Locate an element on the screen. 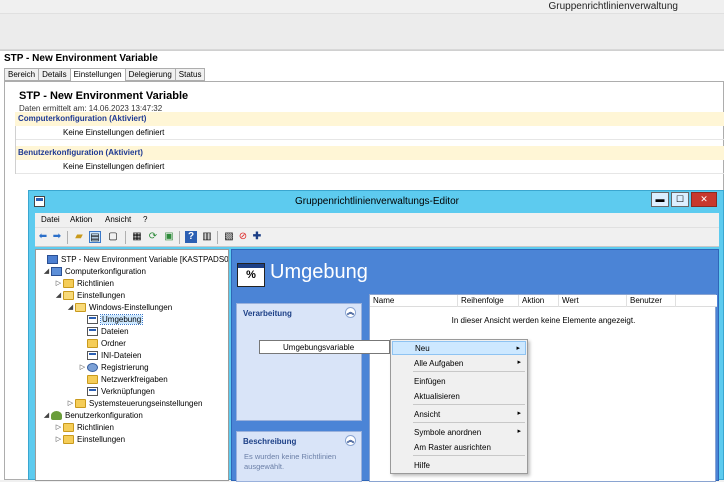 Image resolution: width=724 pixels, height=482 pixels. tree-item-preferences: ◢ Einstellungen is located at coordinates (89, 295).